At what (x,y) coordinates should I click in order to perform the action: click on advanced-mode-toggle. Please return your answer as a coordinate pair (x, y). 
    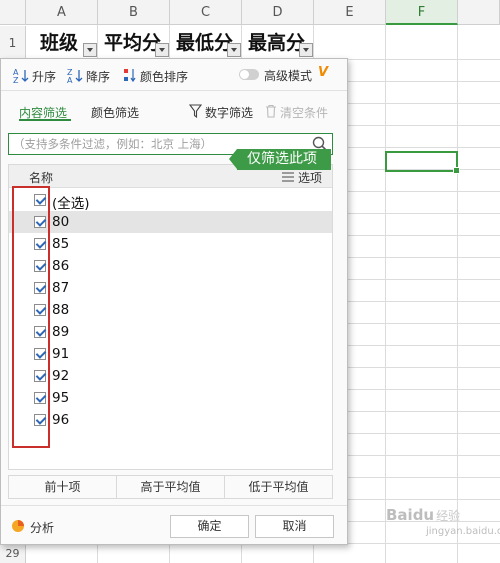
    Looking at the image, I should click on (249, 74).